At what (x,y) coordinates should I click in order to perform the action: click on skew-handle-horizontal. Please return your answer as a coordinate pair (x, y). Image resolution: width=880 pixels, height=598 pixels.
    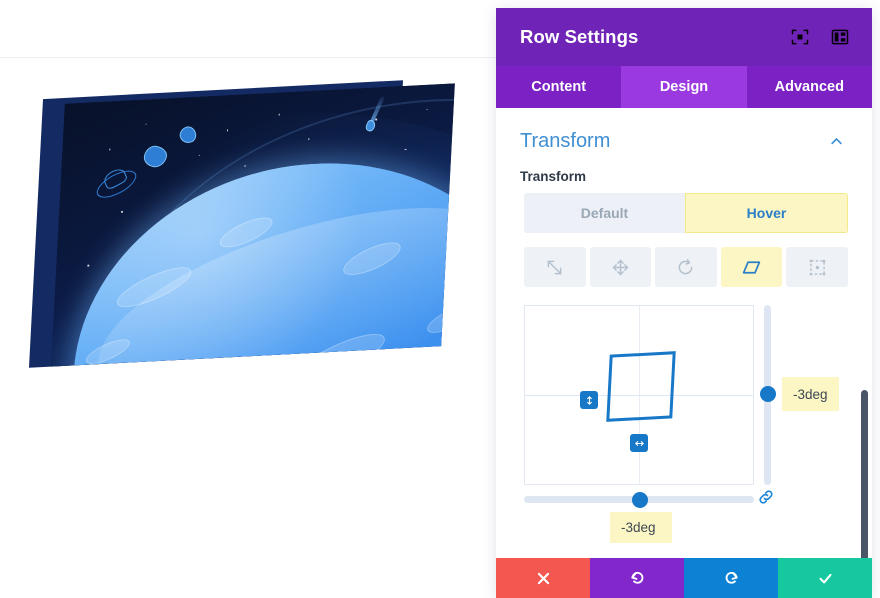
    Looking at the image, I should click on (639, 443).